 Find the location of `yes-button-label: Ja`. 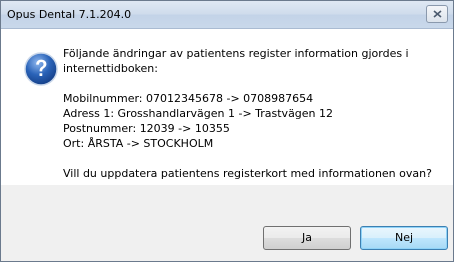

yes-button-label: Ja is located at coordinates (307, 237).